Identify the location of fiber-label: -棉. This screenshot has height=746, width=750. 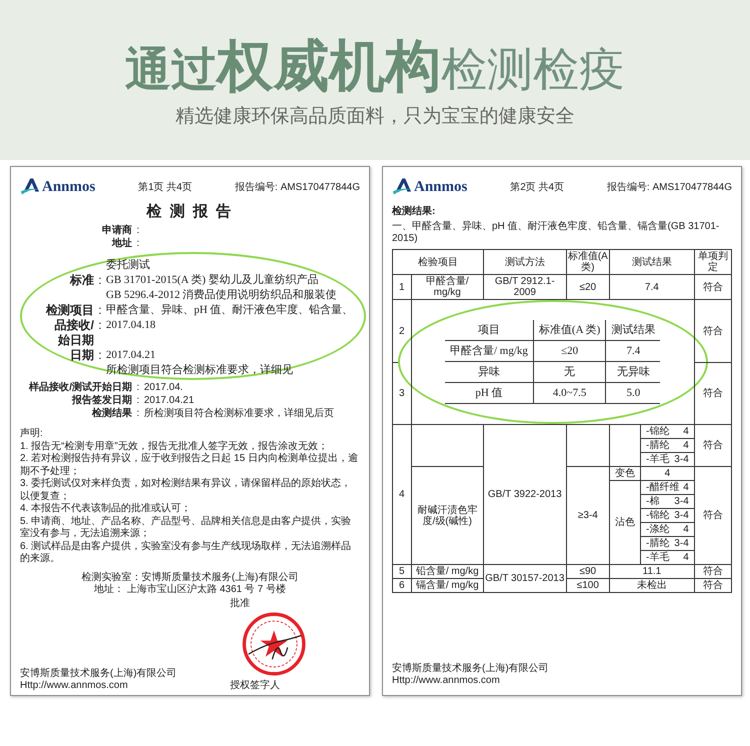
(653, 501).